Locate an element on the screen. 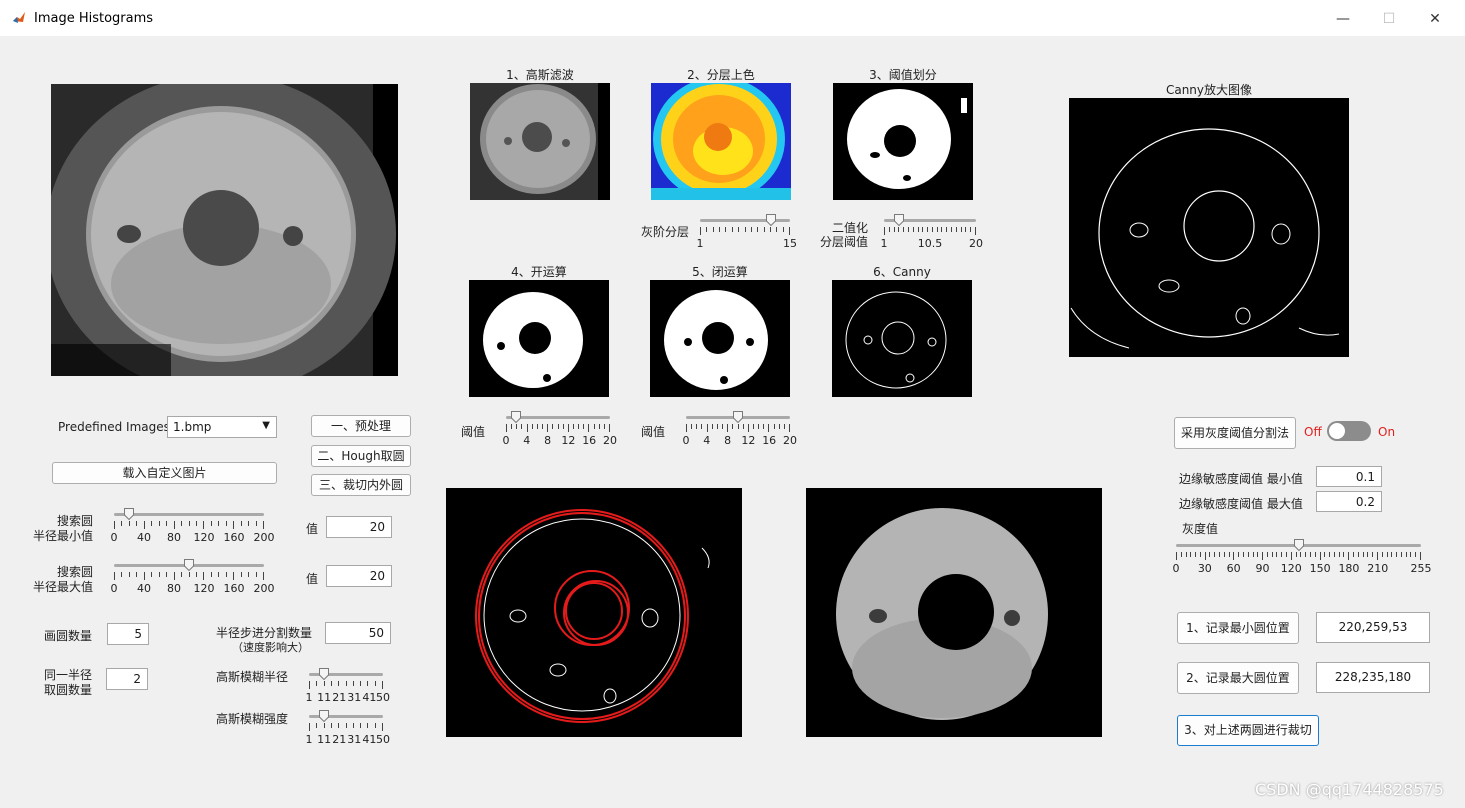 This screenshot has height=808, width=1465. step-count-input: 50 is located at coordinates (358, 633).